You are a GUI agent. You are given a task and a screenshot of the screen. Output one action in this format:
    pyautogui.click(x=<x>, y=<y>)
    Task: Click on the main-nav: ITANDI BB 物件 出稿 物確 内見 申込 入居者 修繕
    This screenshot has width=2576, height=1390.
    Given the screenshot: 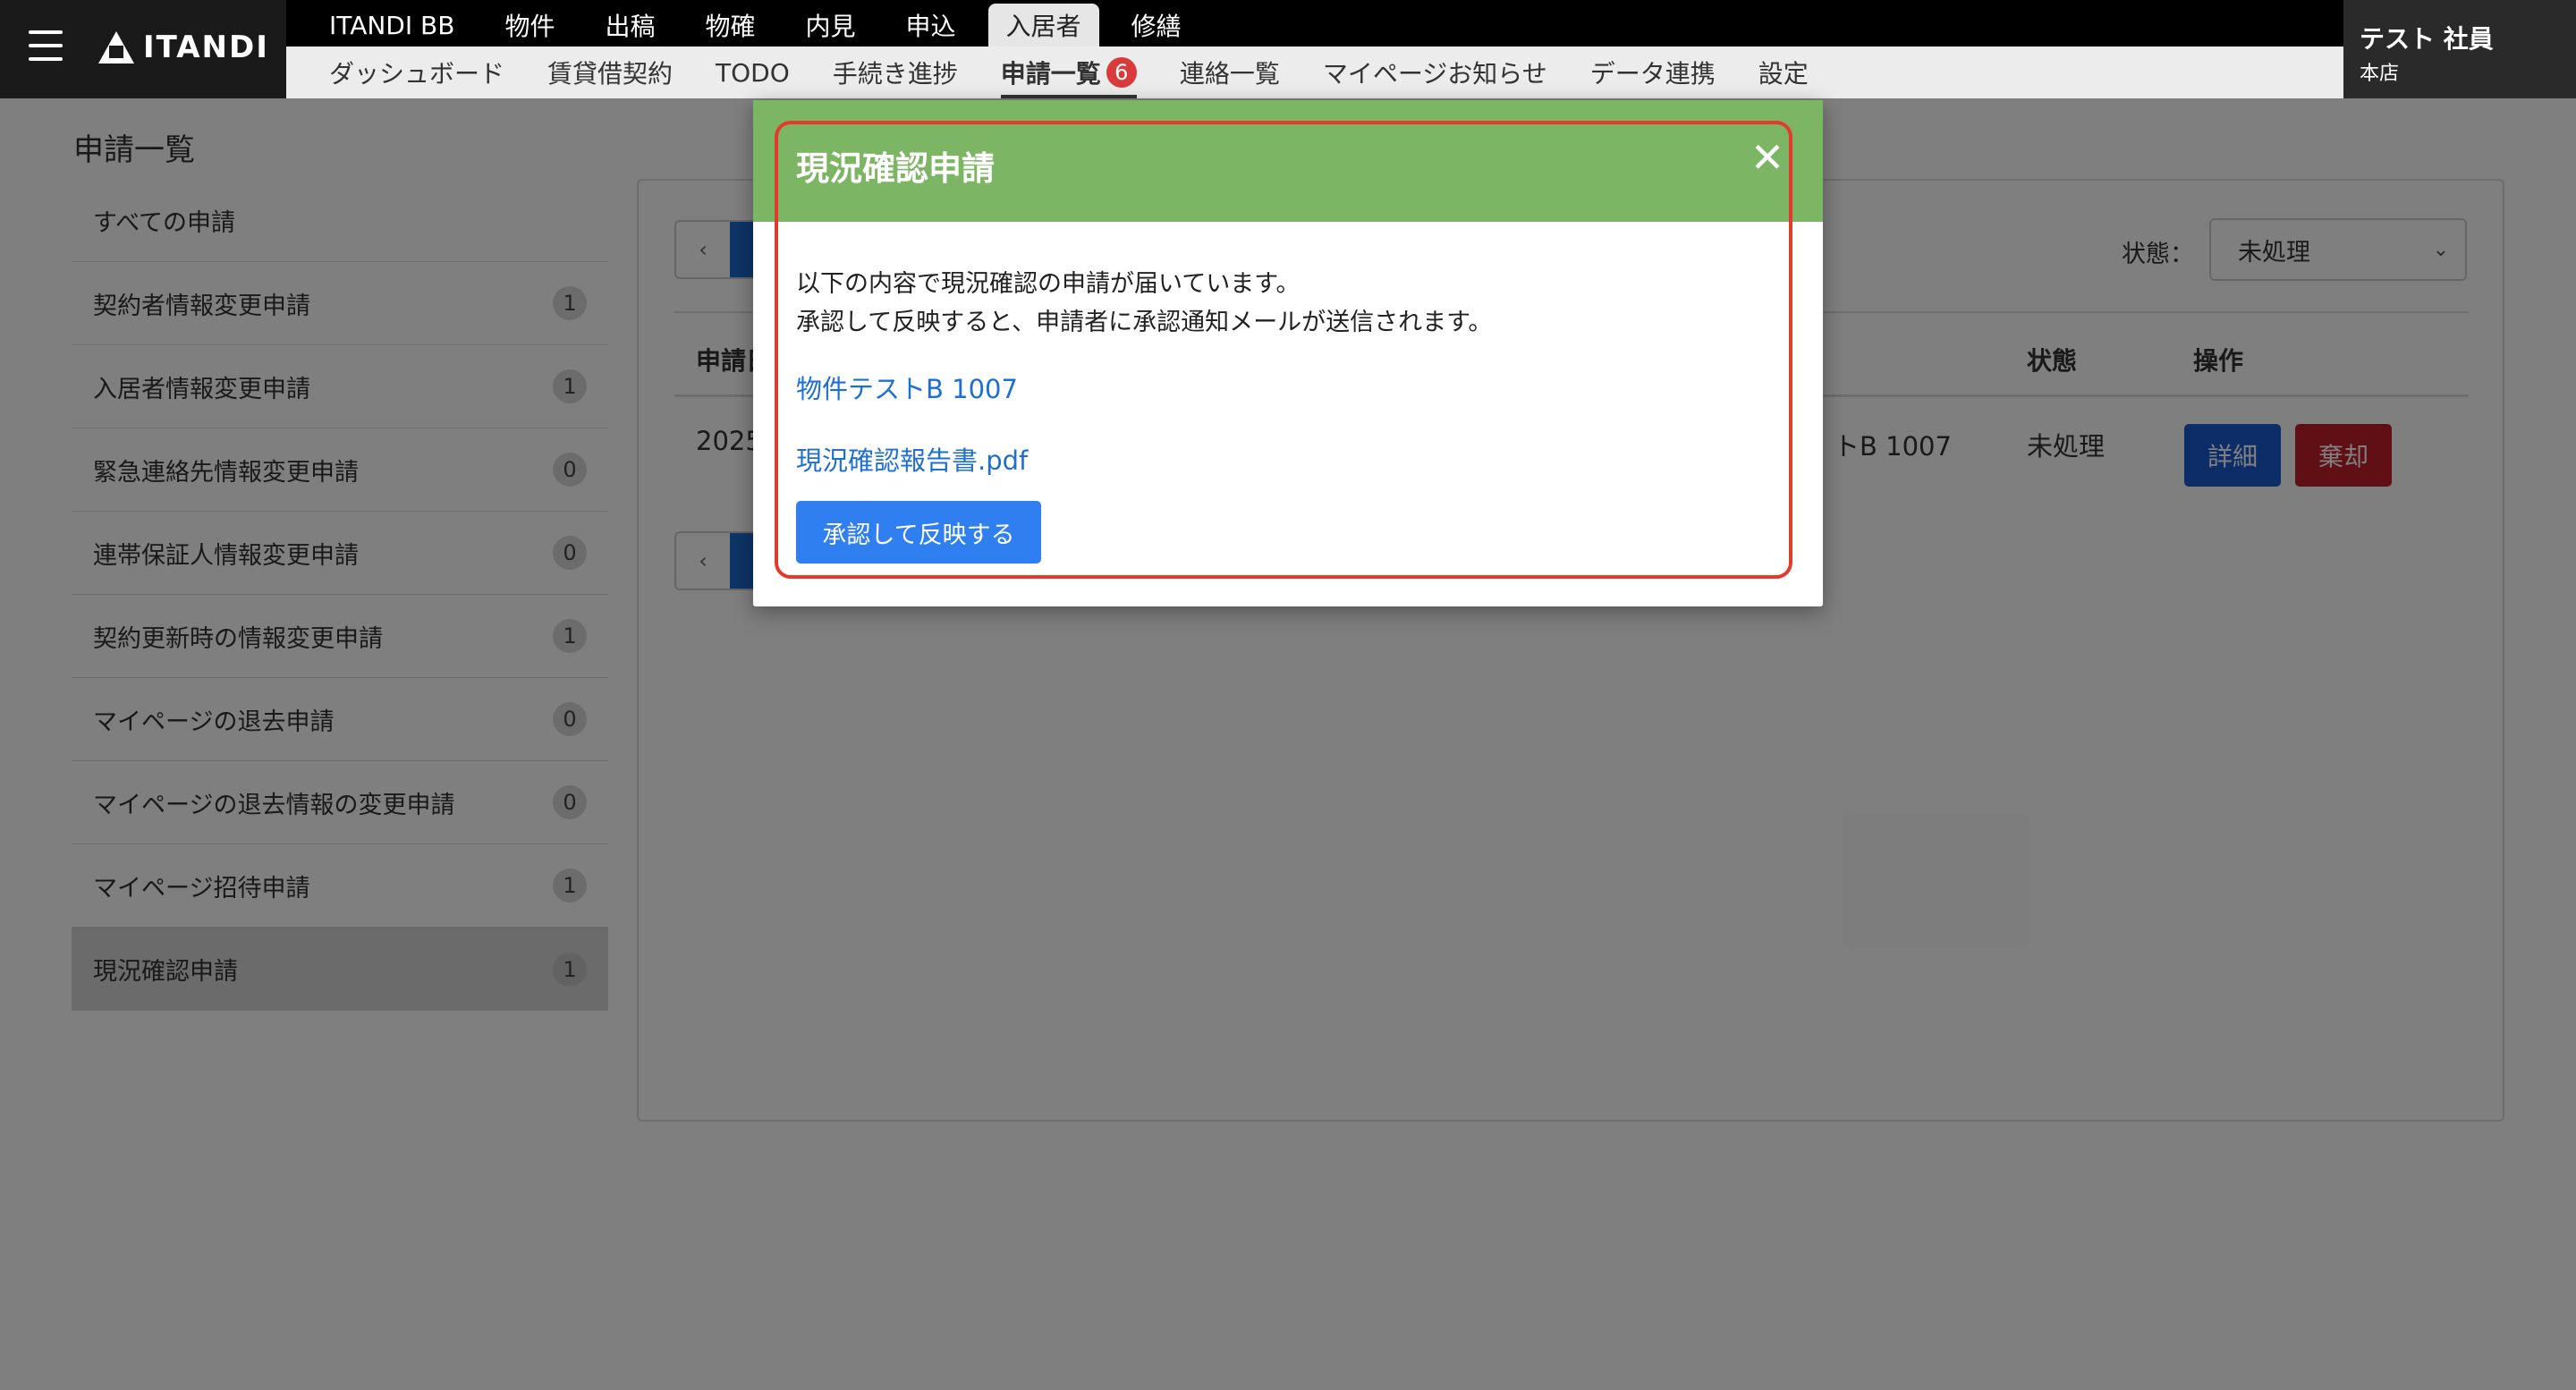 What is the action you would take?
    pyautogui.click(x=1314, y=23)
    